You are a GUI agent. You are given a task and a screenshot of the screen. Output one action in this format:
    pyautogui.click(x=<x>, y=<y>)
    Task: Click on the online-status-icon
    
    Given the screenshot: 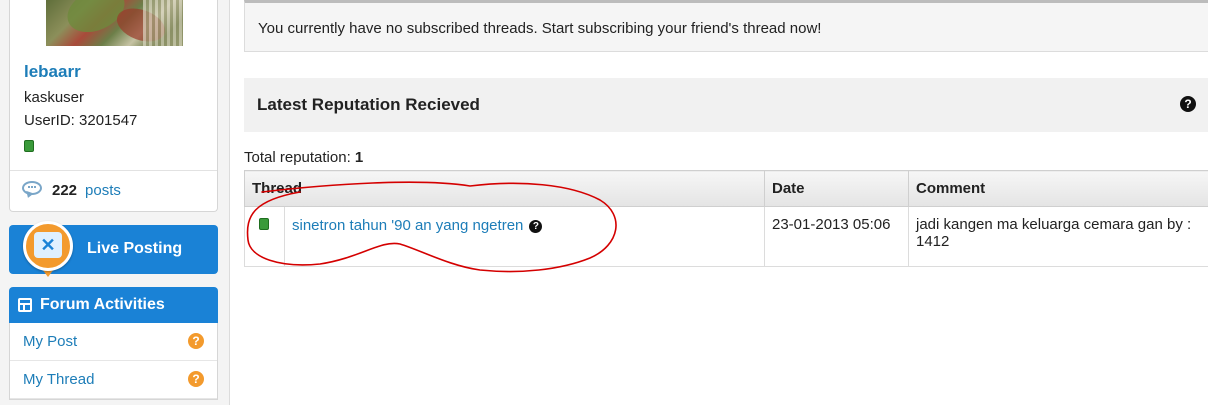 What is the action you would take?
    pyautogui.click(x=29, y=146)
    